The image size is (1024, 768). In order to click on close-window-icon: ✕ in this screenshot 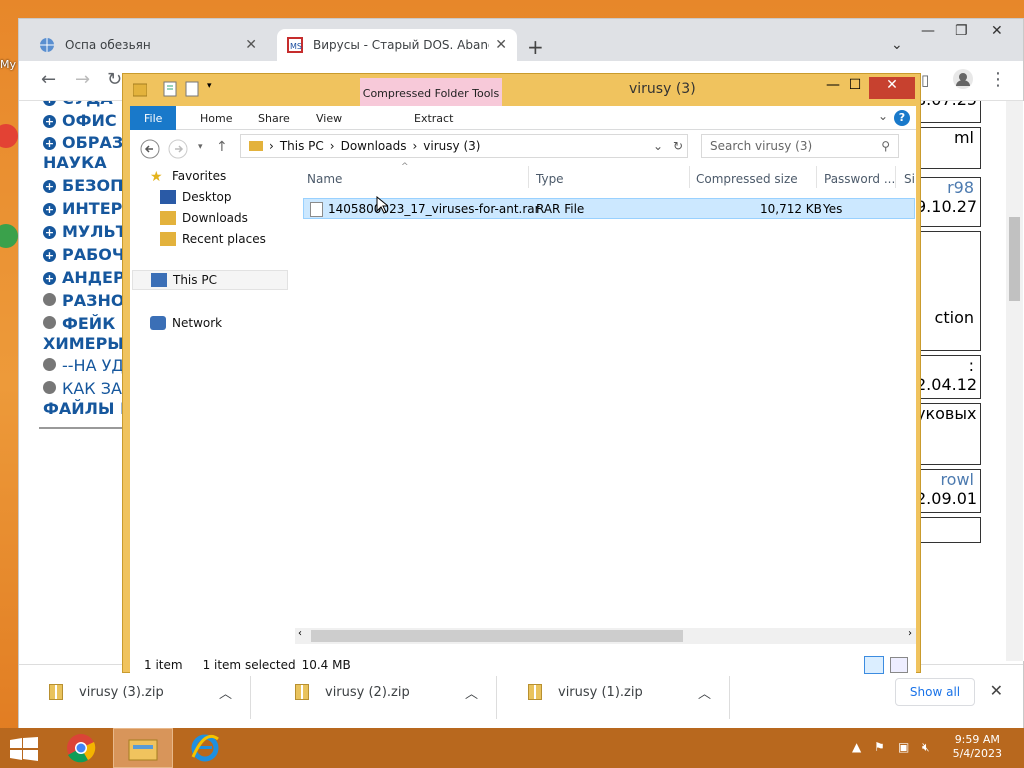, I will do `click(997, 31)`.